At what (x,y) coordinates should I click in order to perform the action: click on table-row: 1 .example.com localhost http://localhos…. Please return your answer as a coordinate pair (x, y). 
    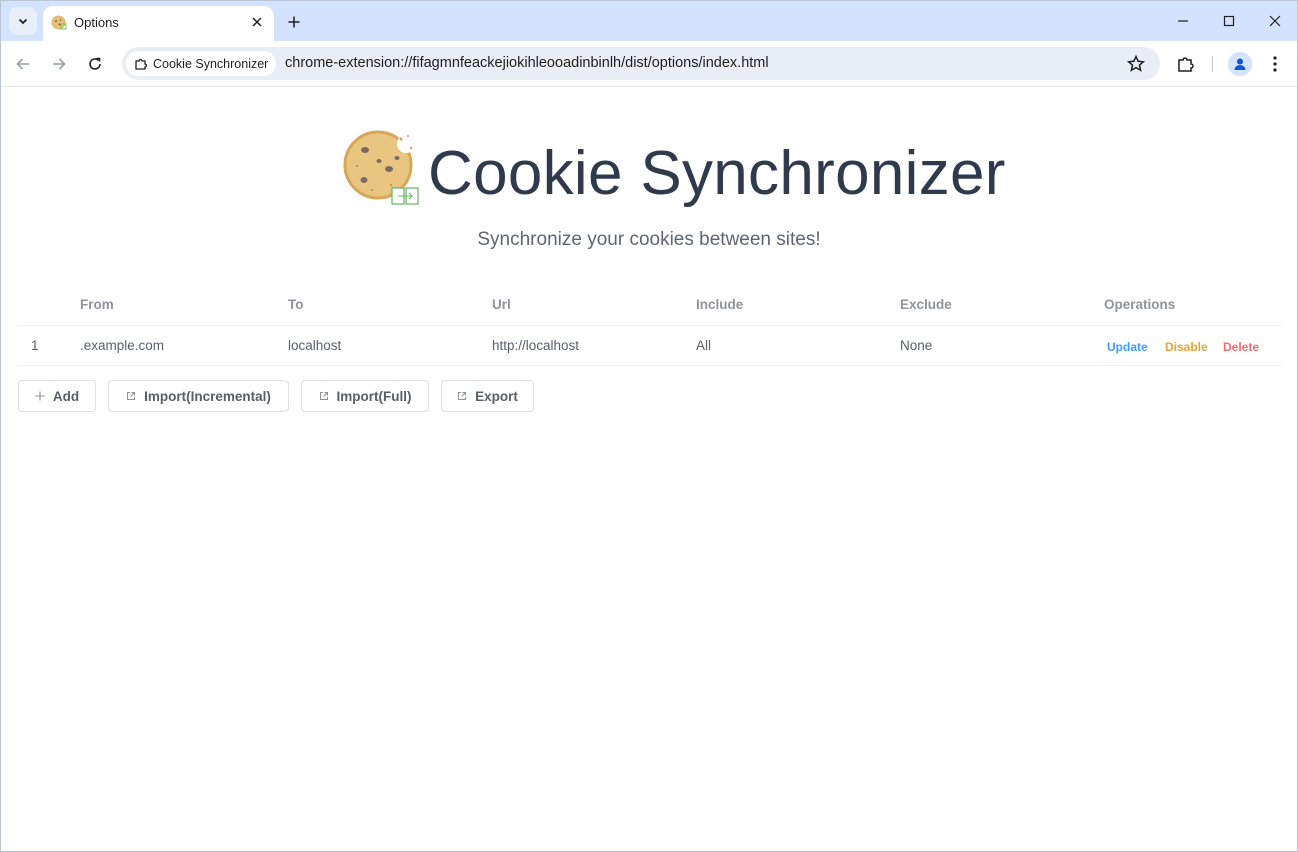
    Looking at the image, I should click on (649, 346).